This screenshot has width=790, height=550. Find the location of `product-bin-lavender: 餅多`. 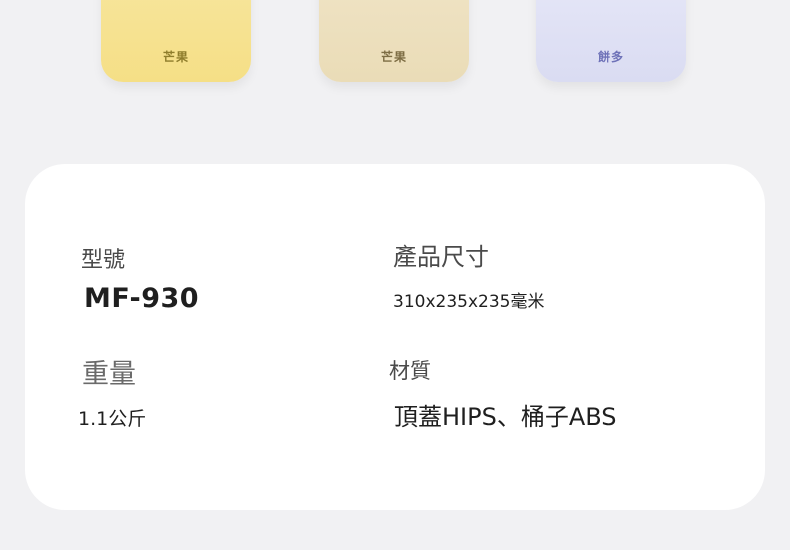

product-bin-lavender: 餅多 is located at coordinates (611, 41).